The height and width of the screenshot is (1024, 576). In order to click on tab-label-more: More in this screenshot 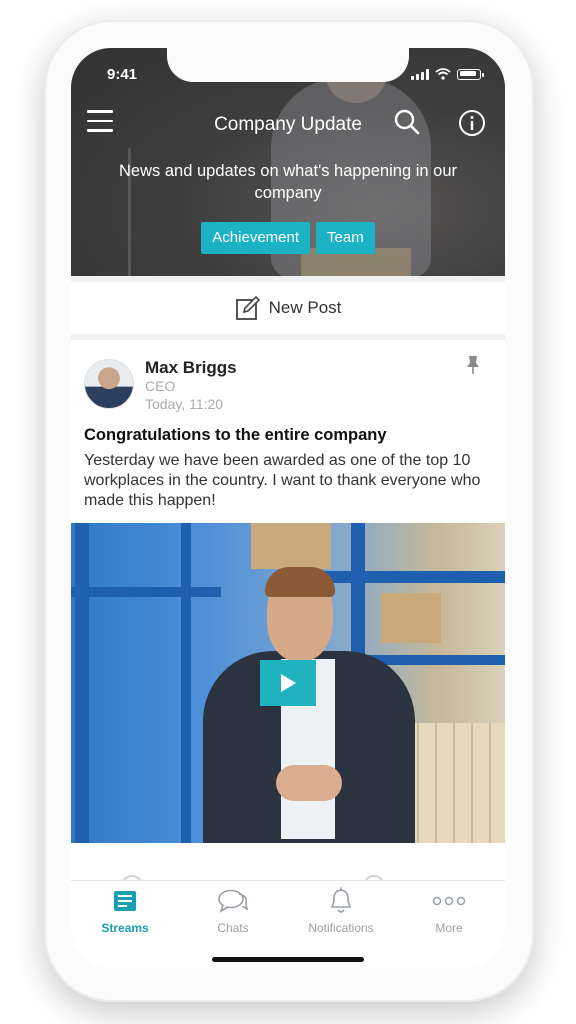, I will do `click(449, 928)`.